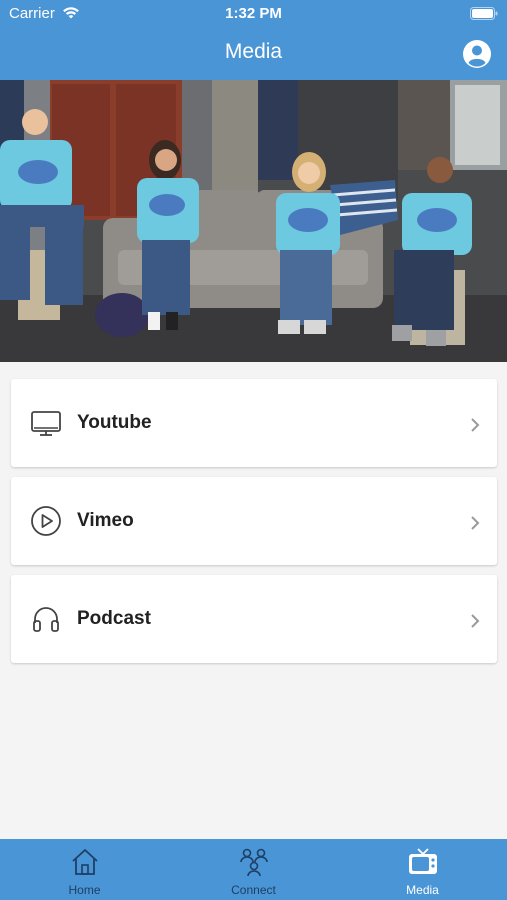 Image resolution: width=507 pixels, height=900 pixels. I want to click on tab-label: Connect, so click(253, 890).